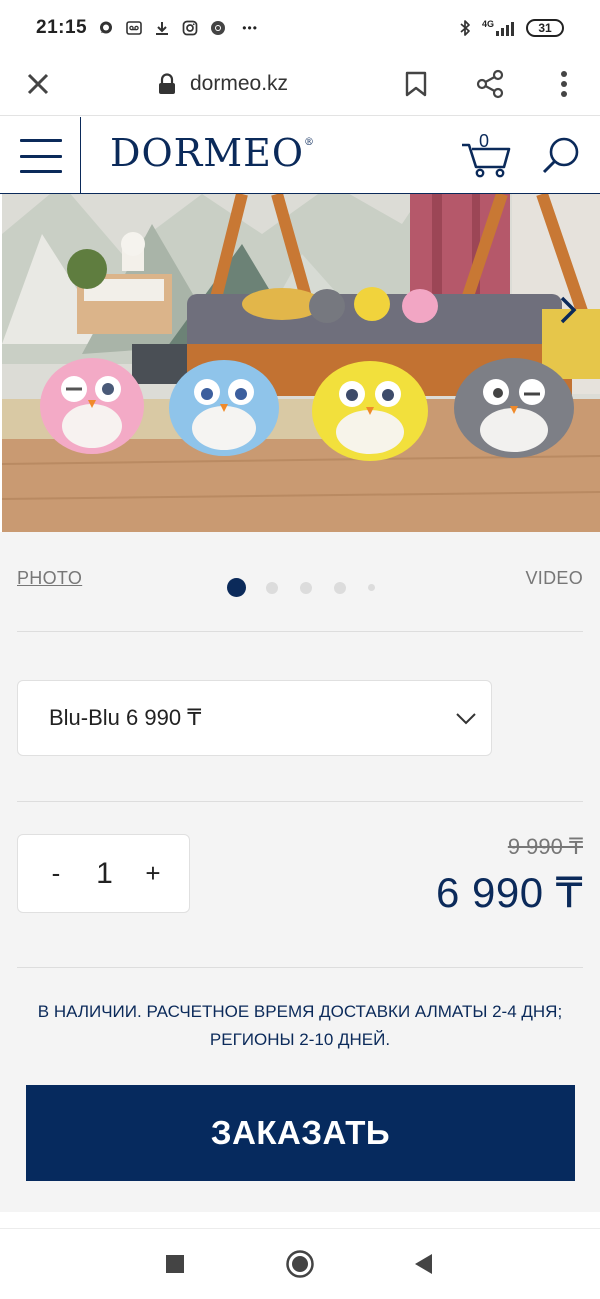 The image size is (600, 1299). Describe the element at coordinates (505, 29) in the screenshot. I see `signal-icon` at that location.